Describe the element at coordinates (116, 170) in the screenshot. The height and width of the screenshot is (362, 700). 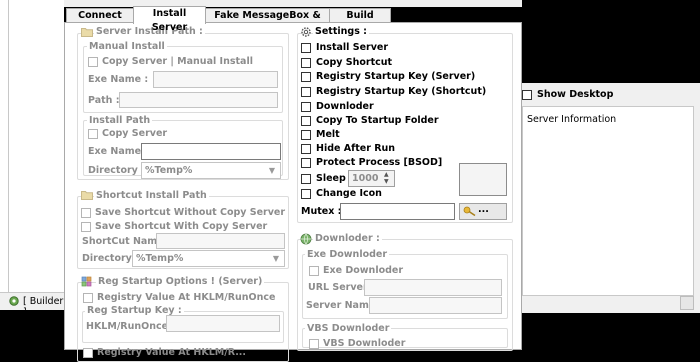
I see `install-directory-label: Directory :` at that location.